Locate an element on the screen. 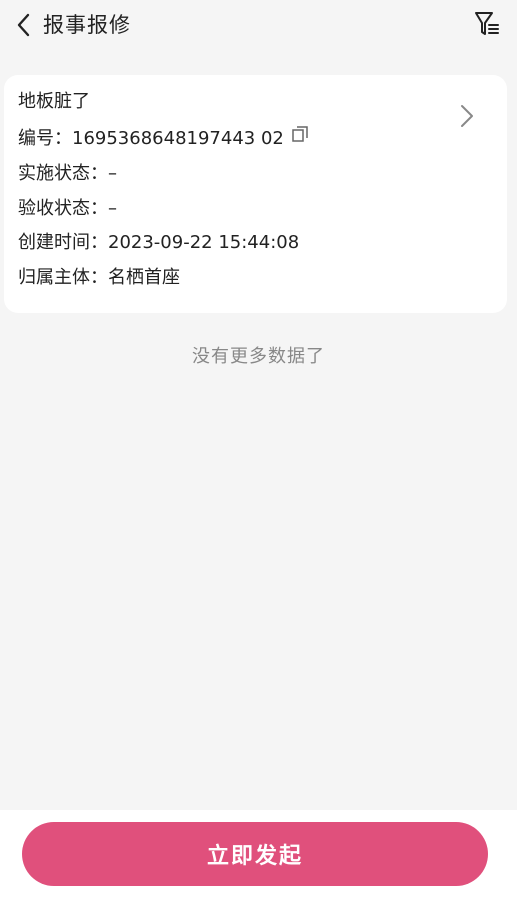 This screenshot has width=517, height=908. record-number-row: 编号： 1695368648197443 02 is located at coordinates (164, 139).